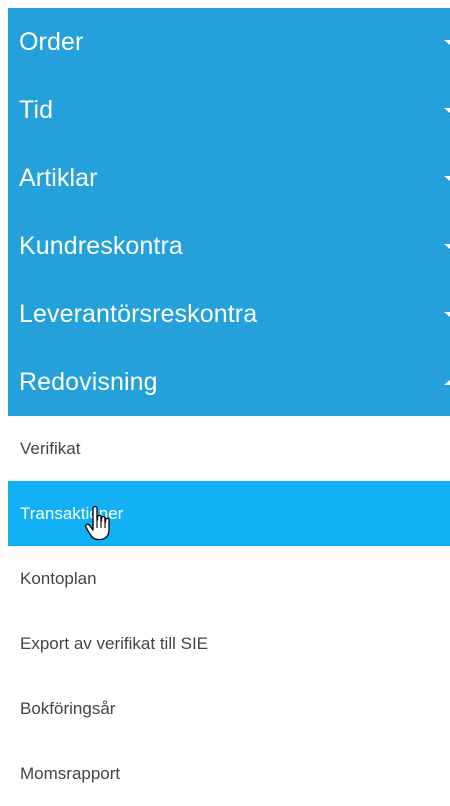 The height and width of the screenshot is (806, 450). What do you see at coordinates (229, 448) in the screenshot?
I see `submenu-item-verifikat: Verifikat` at bounding box center [229, 448].